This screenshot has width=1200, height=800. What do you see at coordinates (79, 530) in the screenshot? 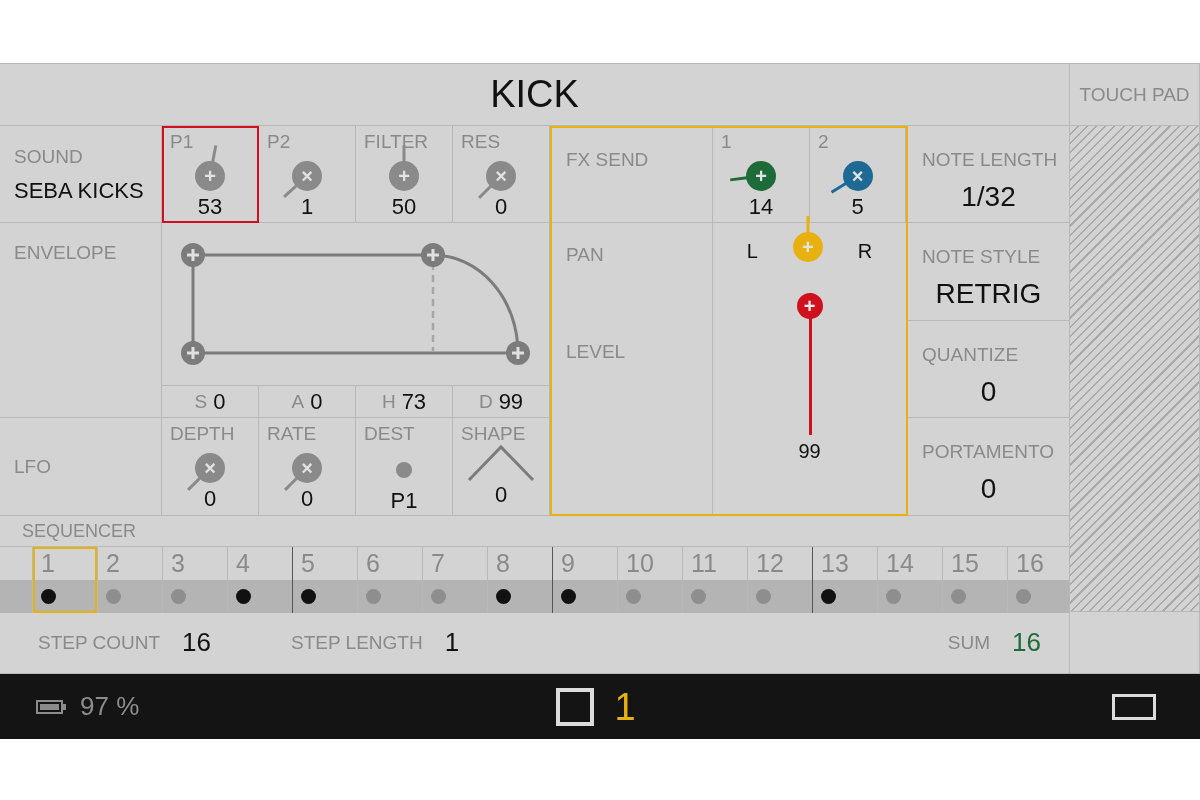
I see `sequencer-label: SEQUENCER` at bounding box center [79, 530].